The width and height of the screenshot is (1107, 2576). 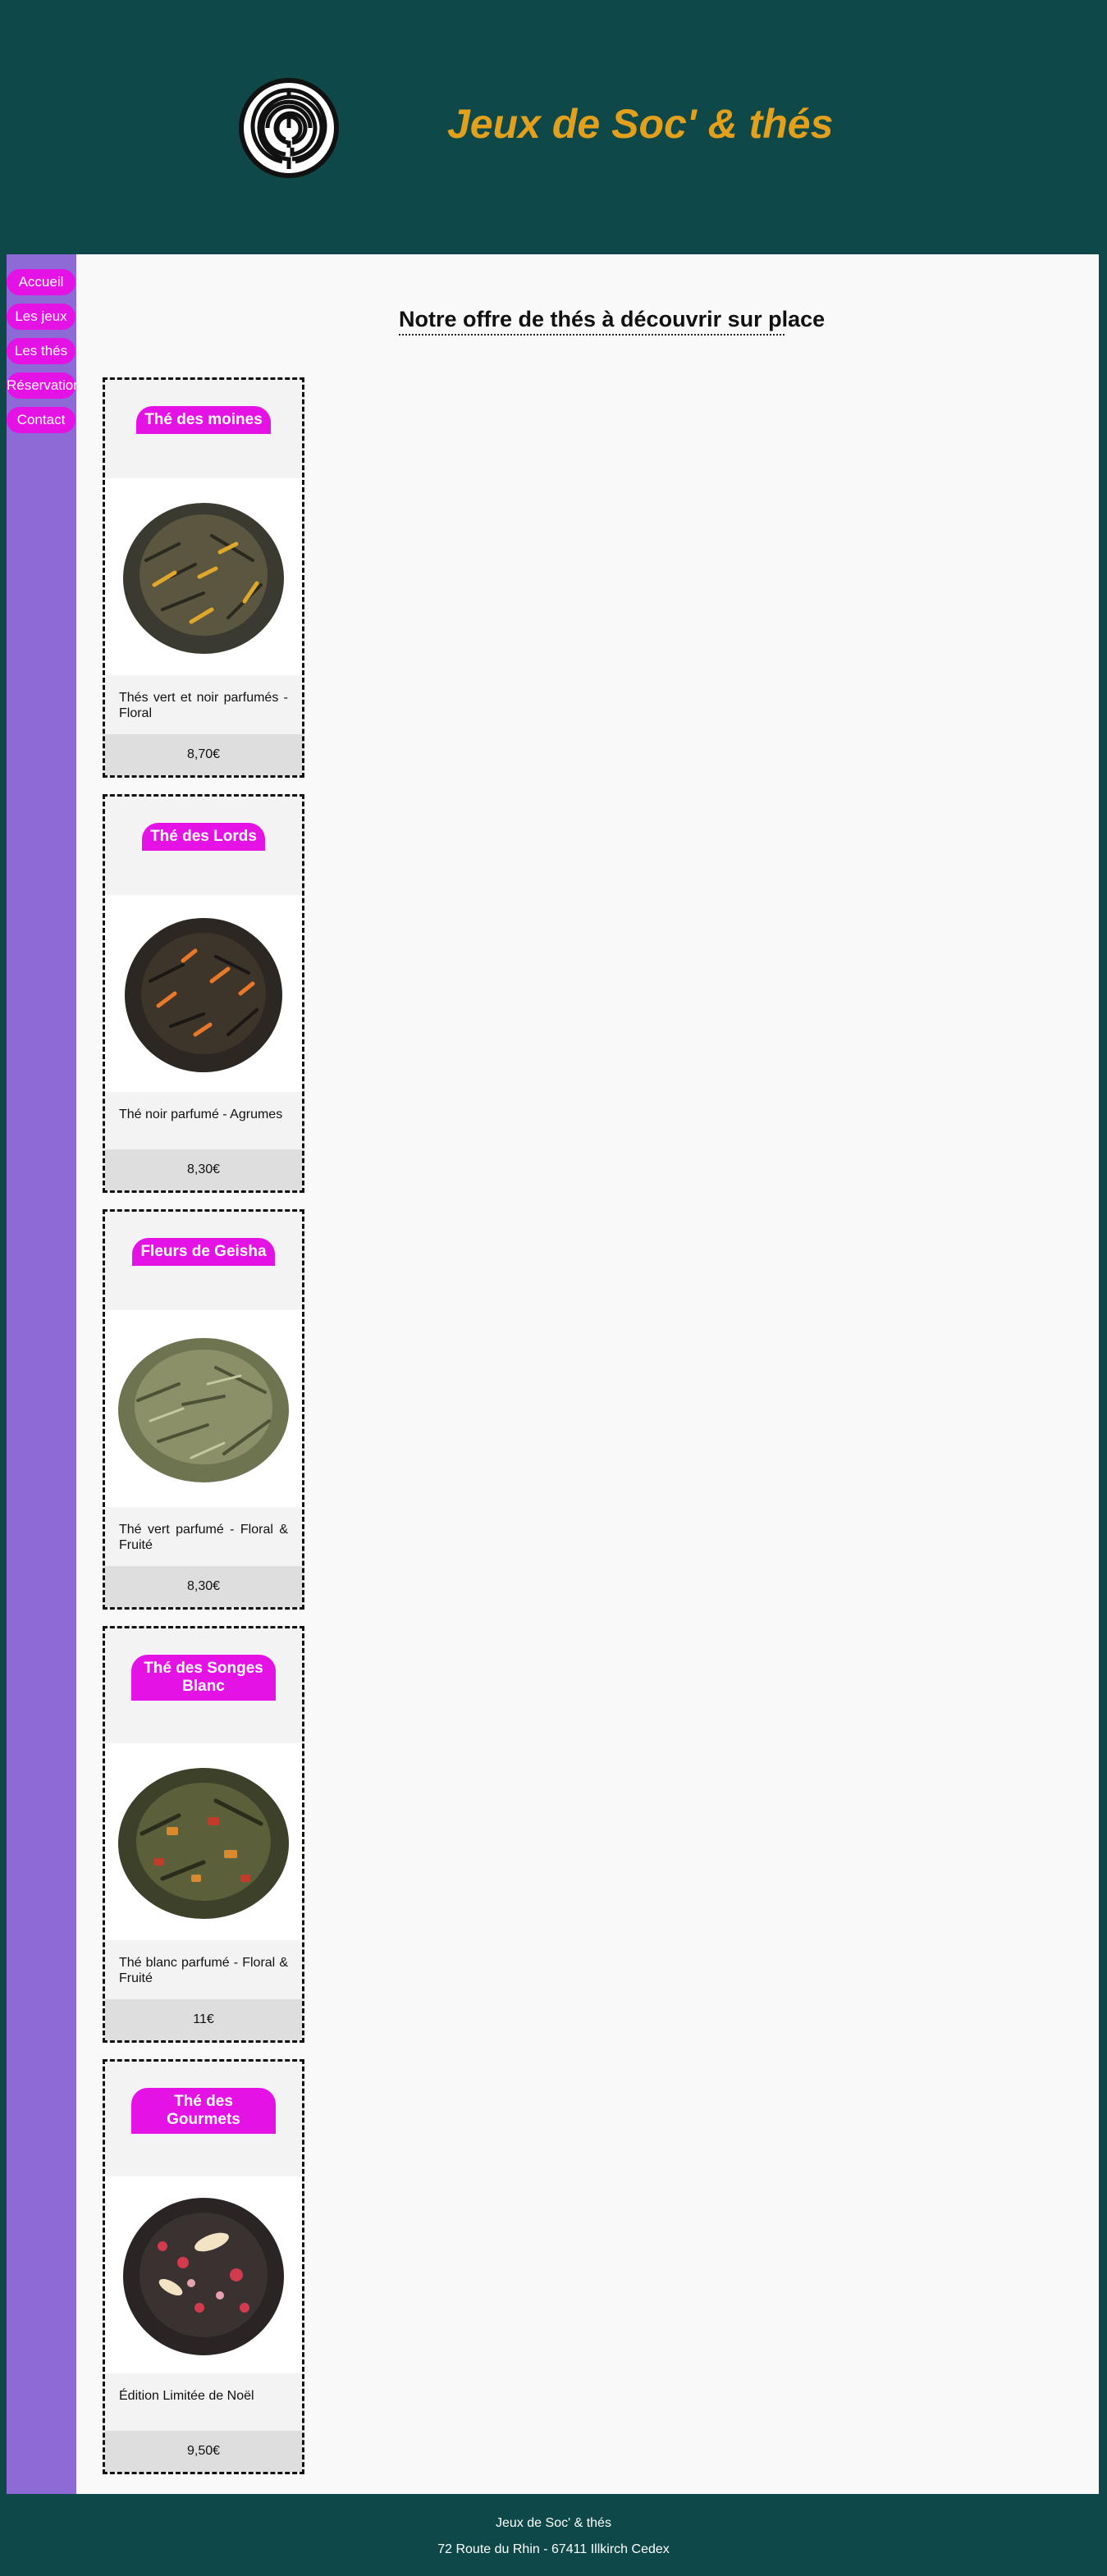 I want to click on tea-description: Thés vert et noir parfumés - Floral, so click(x=203, y=704).